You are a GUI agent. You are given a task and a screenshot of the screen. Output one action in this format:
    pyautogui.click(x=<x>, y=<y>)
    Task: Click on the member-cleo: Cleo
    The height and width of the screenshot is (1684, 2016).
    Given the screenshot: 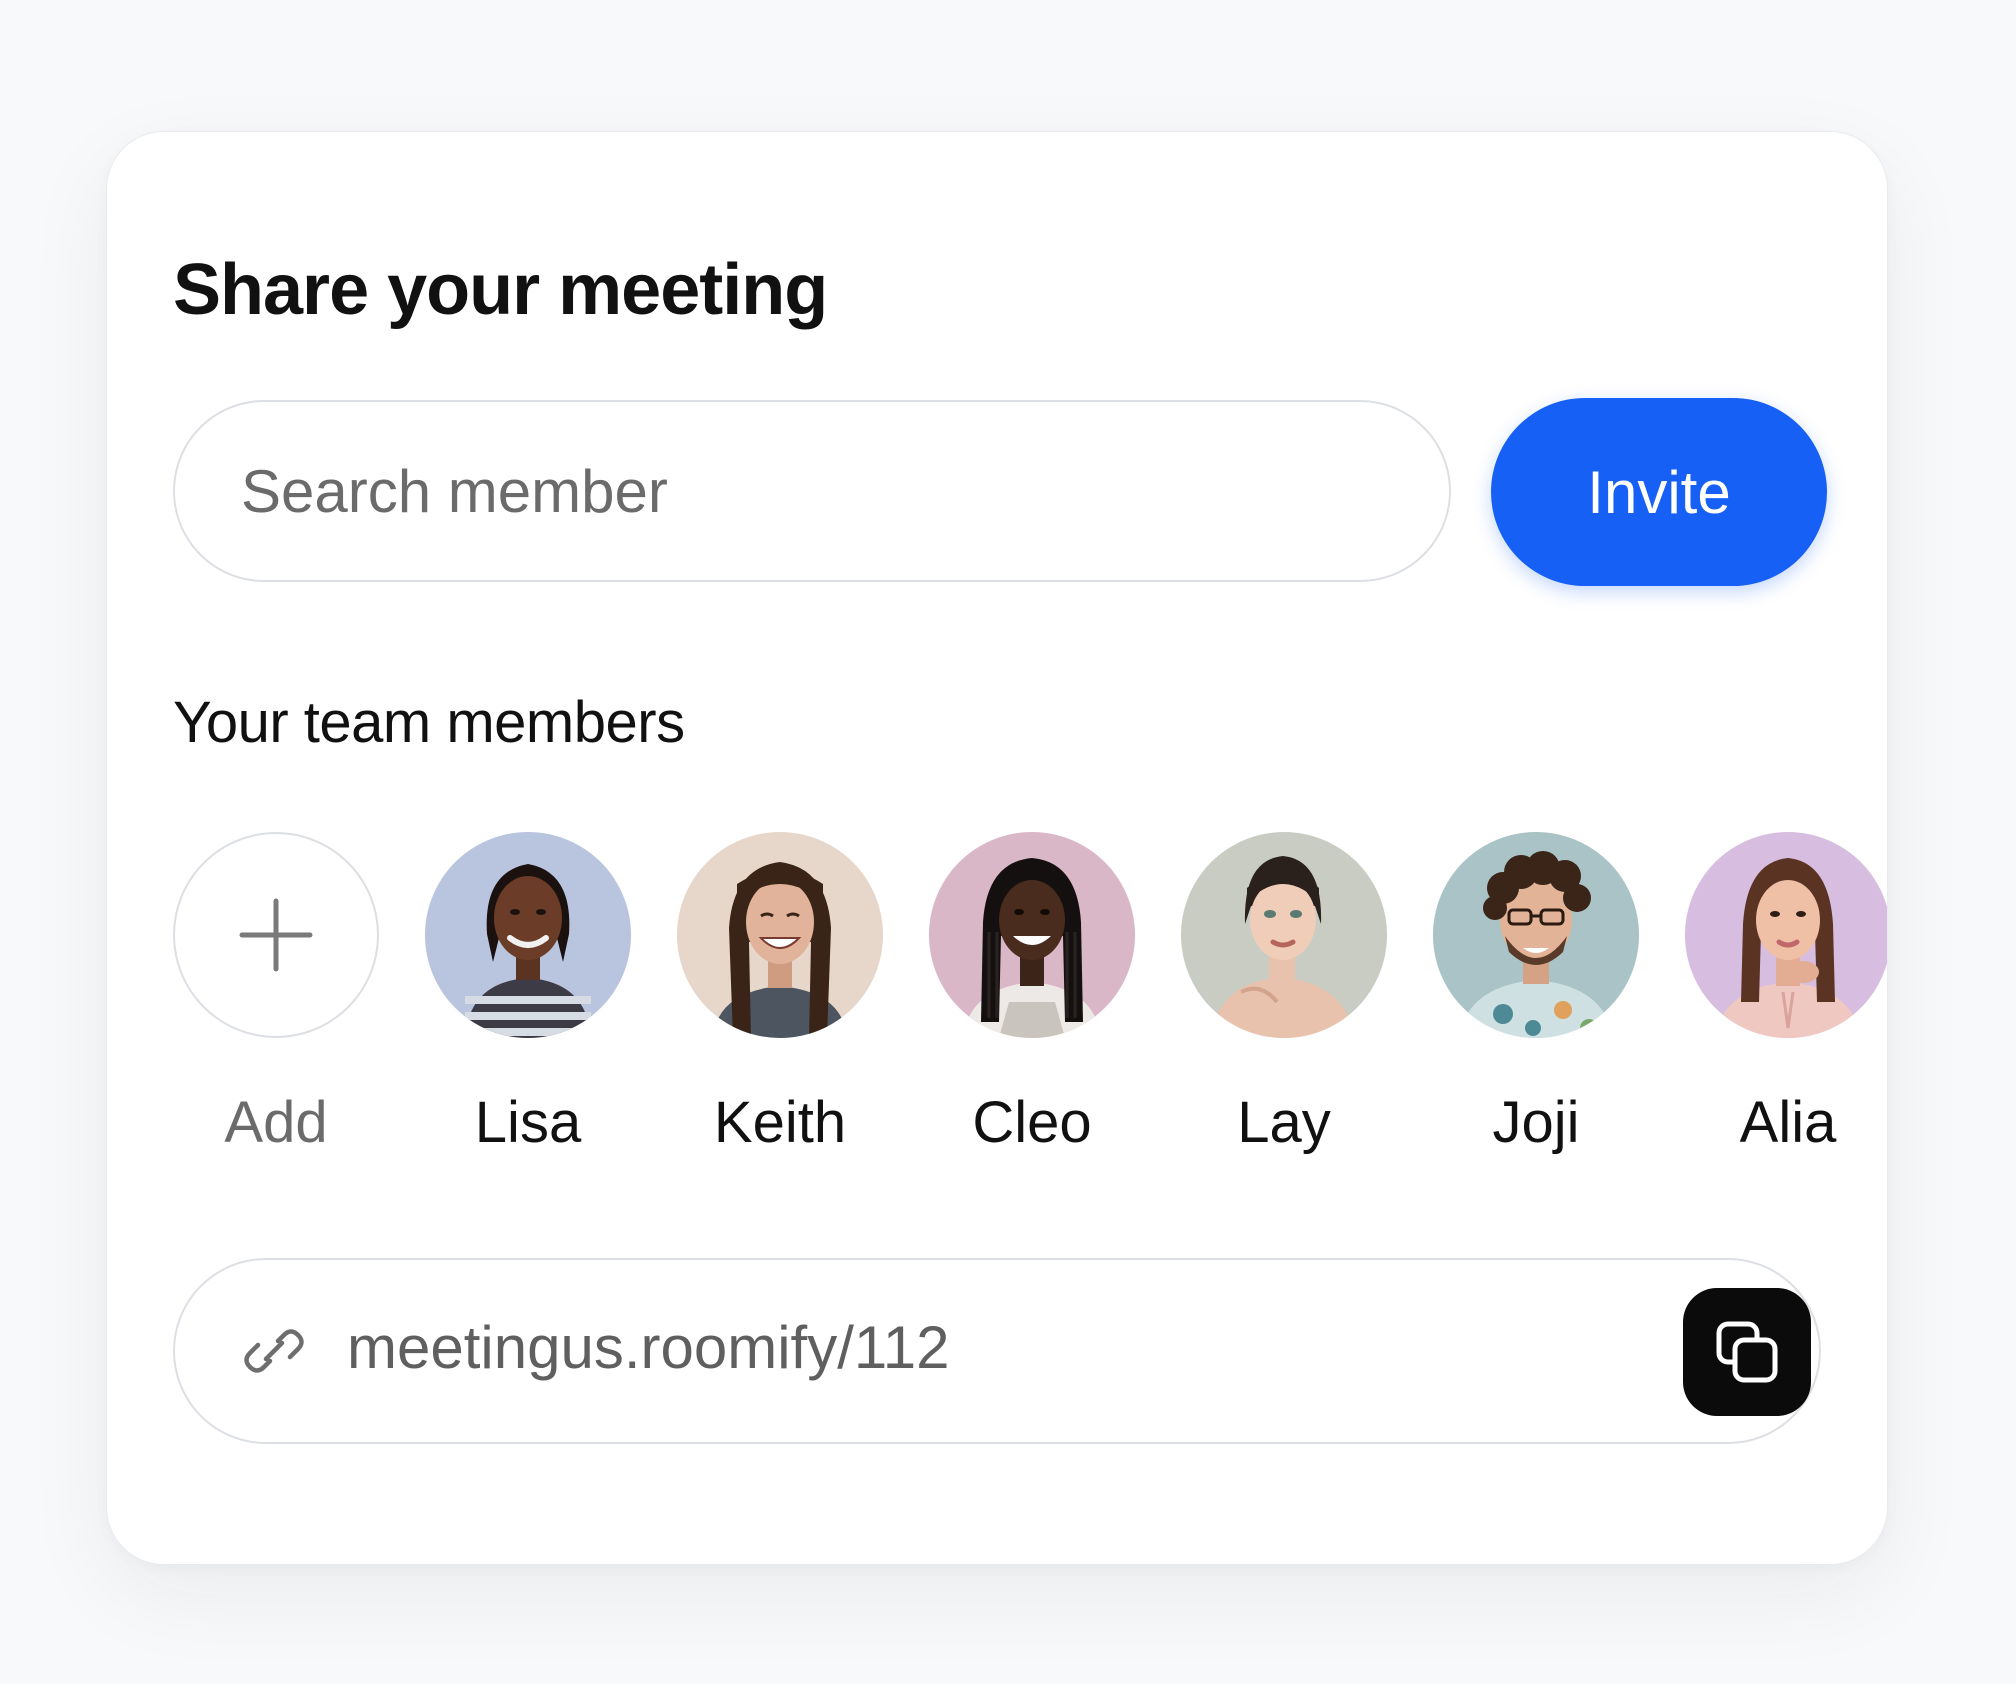 What is the action you would take?
    pyautogui.click(x=1032, y=992)
    